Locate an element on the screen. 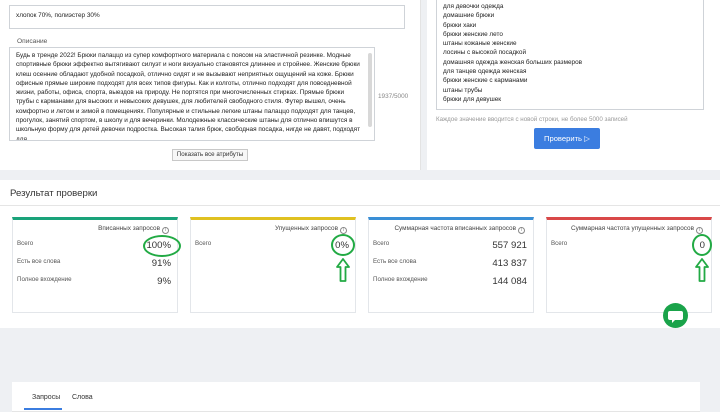  query-line: лосины с высокой посадкой is located at coordinates (485, 53).